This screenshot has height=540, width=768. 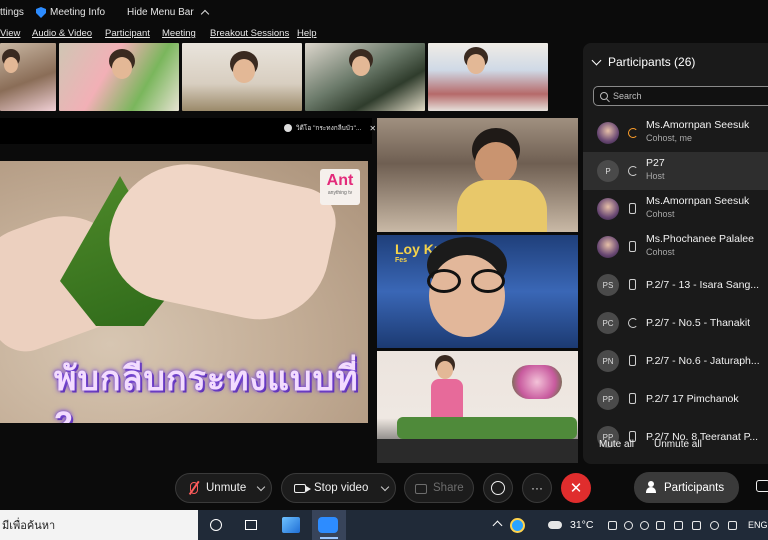 I want to click on more-icon: ···, so click(x=537, y=488).